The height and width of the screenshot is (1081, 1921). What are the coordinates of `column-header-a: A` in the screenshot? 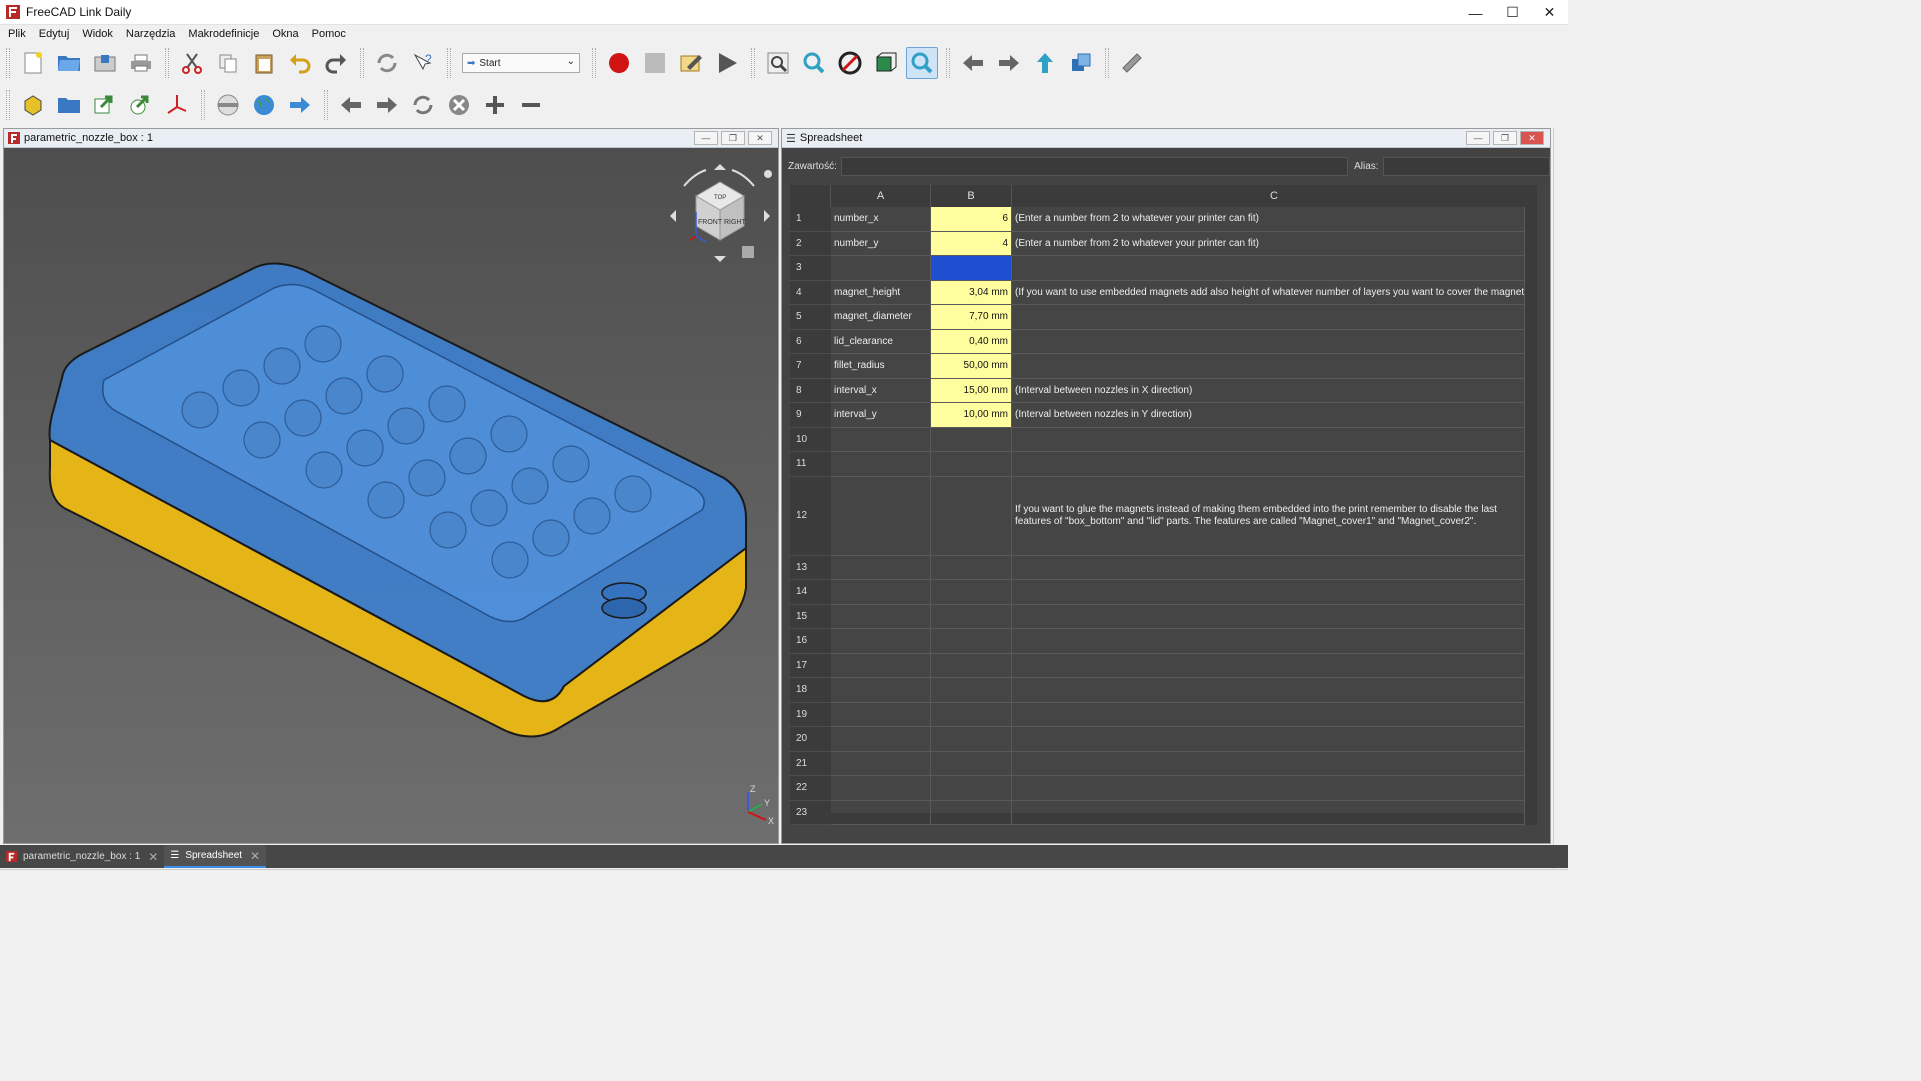 It's located at (881, 196).